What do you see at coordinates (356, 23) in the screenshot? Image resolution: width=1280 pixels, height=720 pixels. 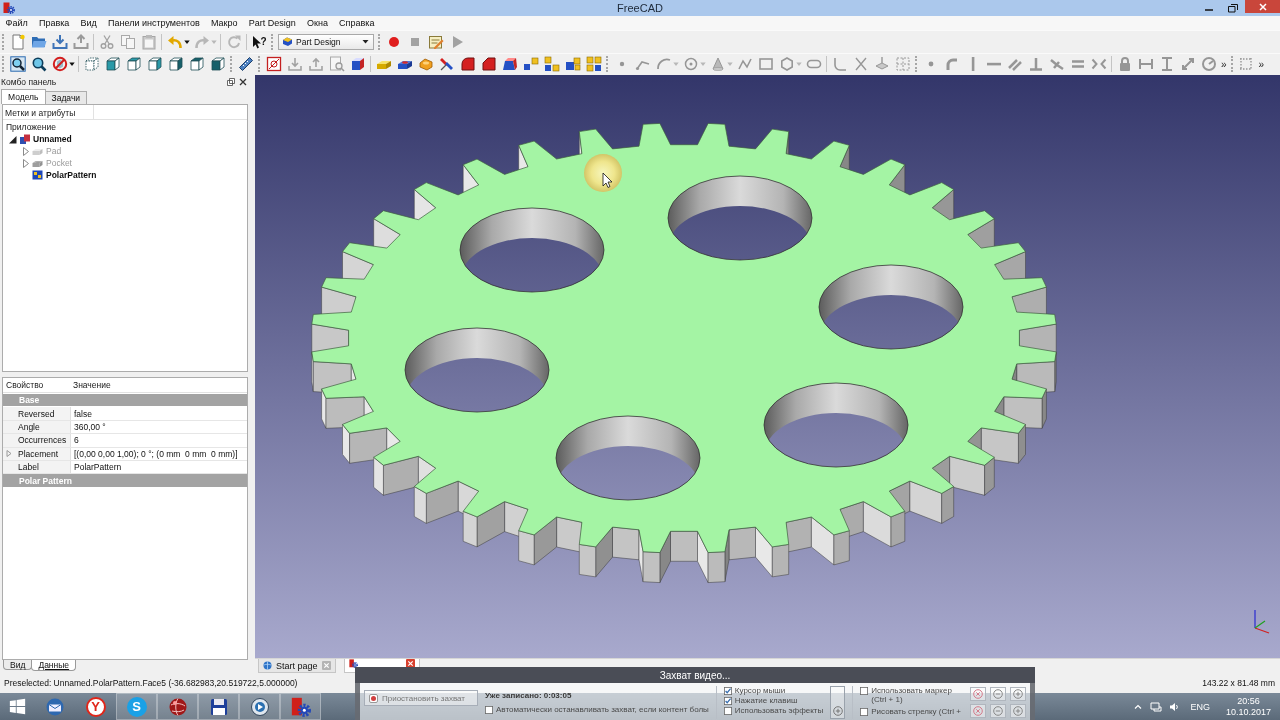 I see `menu-item: Справка` at bounding box center [356, 23].